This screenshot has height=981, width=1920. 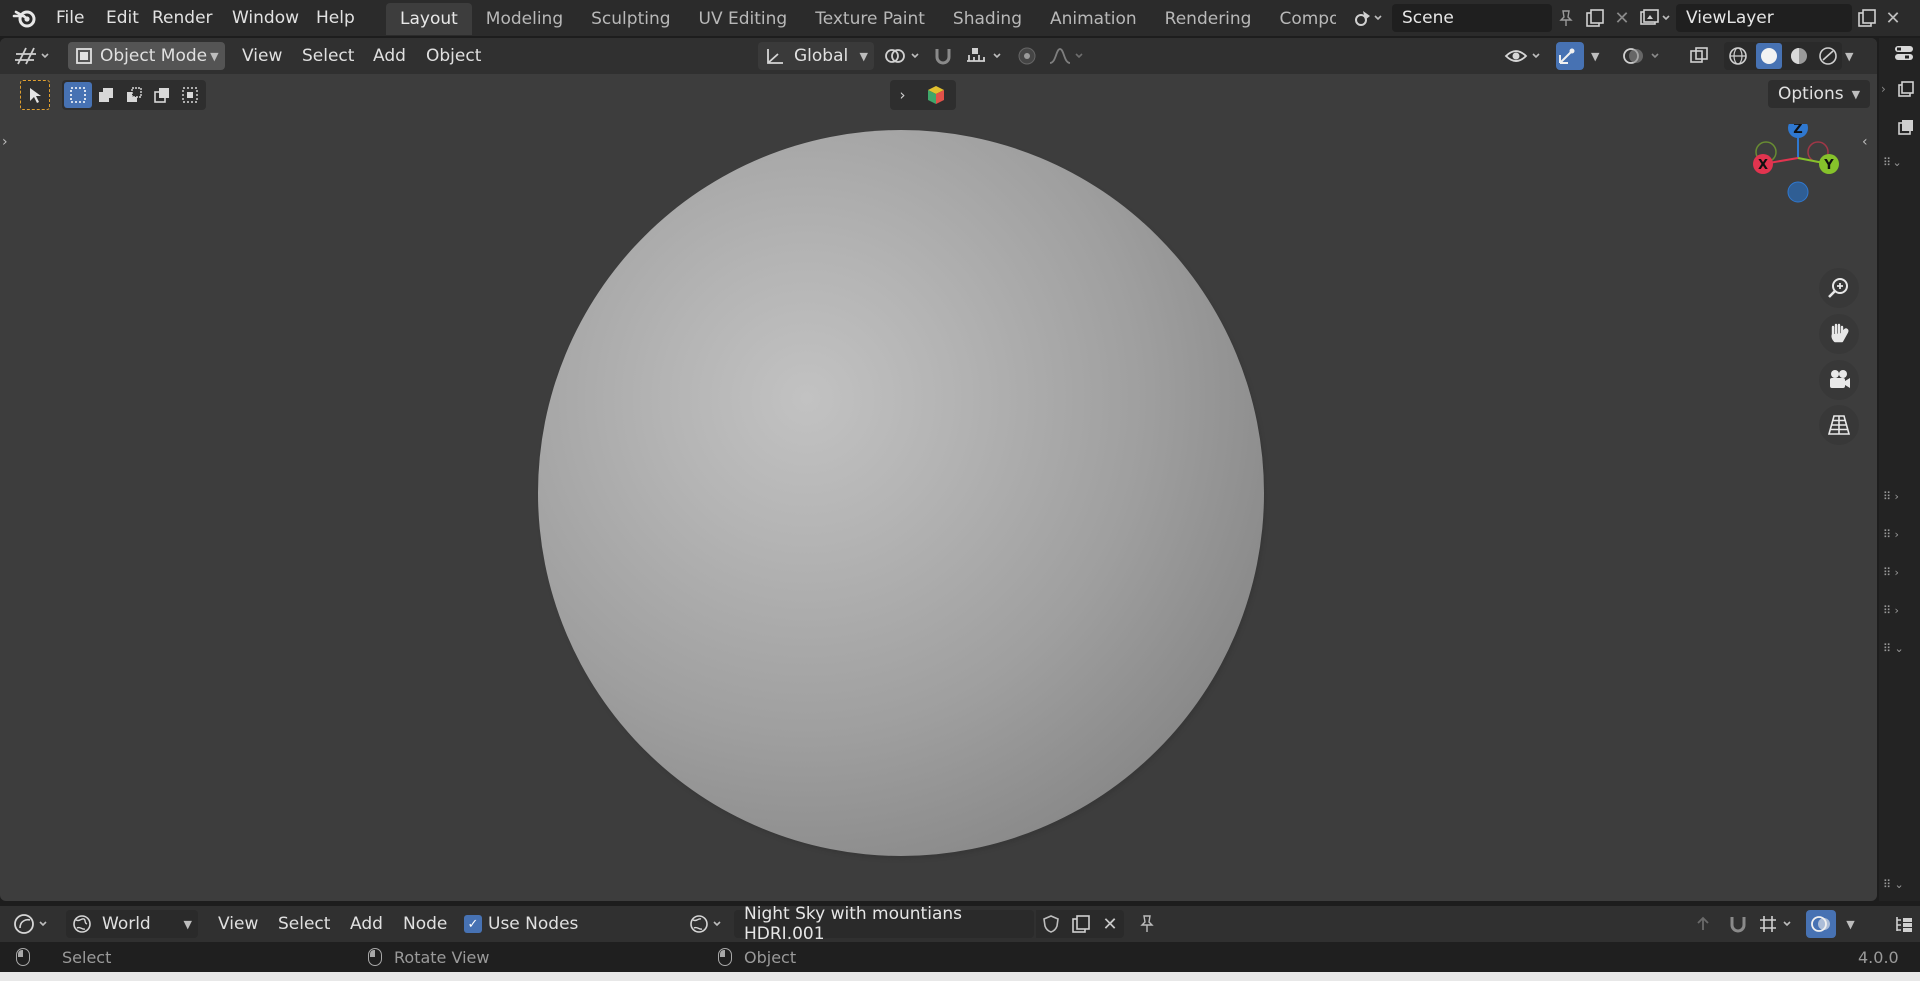 What do you see at coordinates (1839, 380) in the screenshot?
I see `camera-view-button` at bounding box center [1839, 380].